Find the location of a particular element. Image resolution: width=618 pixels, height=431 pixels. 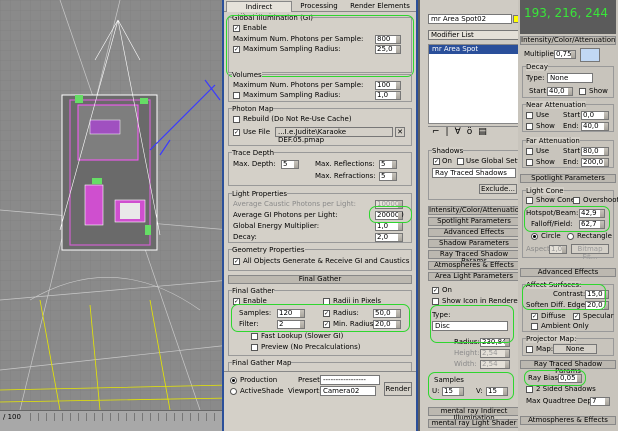

rollout-advanced-effects: Advanced Effects is located at coordinates (474, 232).